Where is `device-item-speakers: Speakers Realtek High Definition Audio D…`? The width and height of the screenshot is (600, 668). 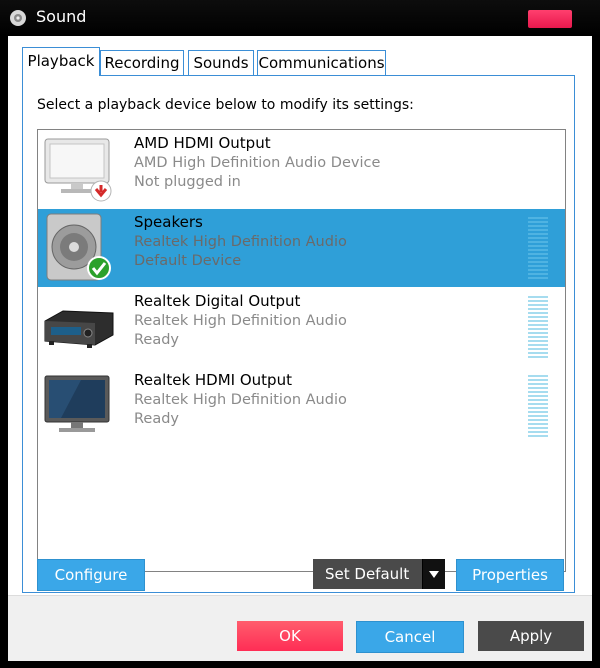 device-item-speakers: Speakers Realtek High Definition Audio D… is located at coordinates (301, 248).